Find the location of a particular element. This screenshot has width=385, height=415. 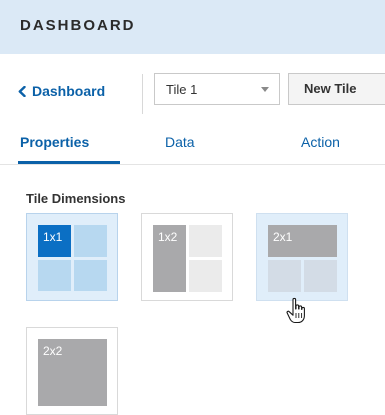

tile-dimensions-title: Tile Dimensions is located at coordinates (76, 198).